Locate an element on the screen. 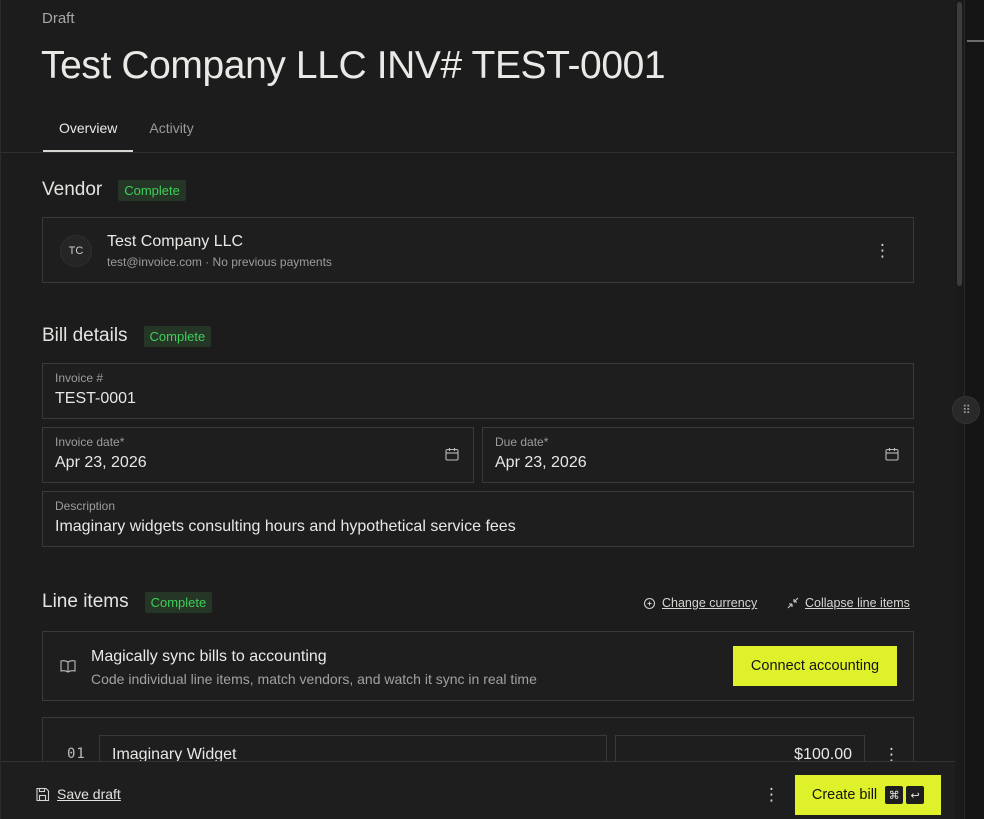 The width and height of the screenshot is (984, 819). enter-key-icon: ↩ is located at coordinates (915, 795).